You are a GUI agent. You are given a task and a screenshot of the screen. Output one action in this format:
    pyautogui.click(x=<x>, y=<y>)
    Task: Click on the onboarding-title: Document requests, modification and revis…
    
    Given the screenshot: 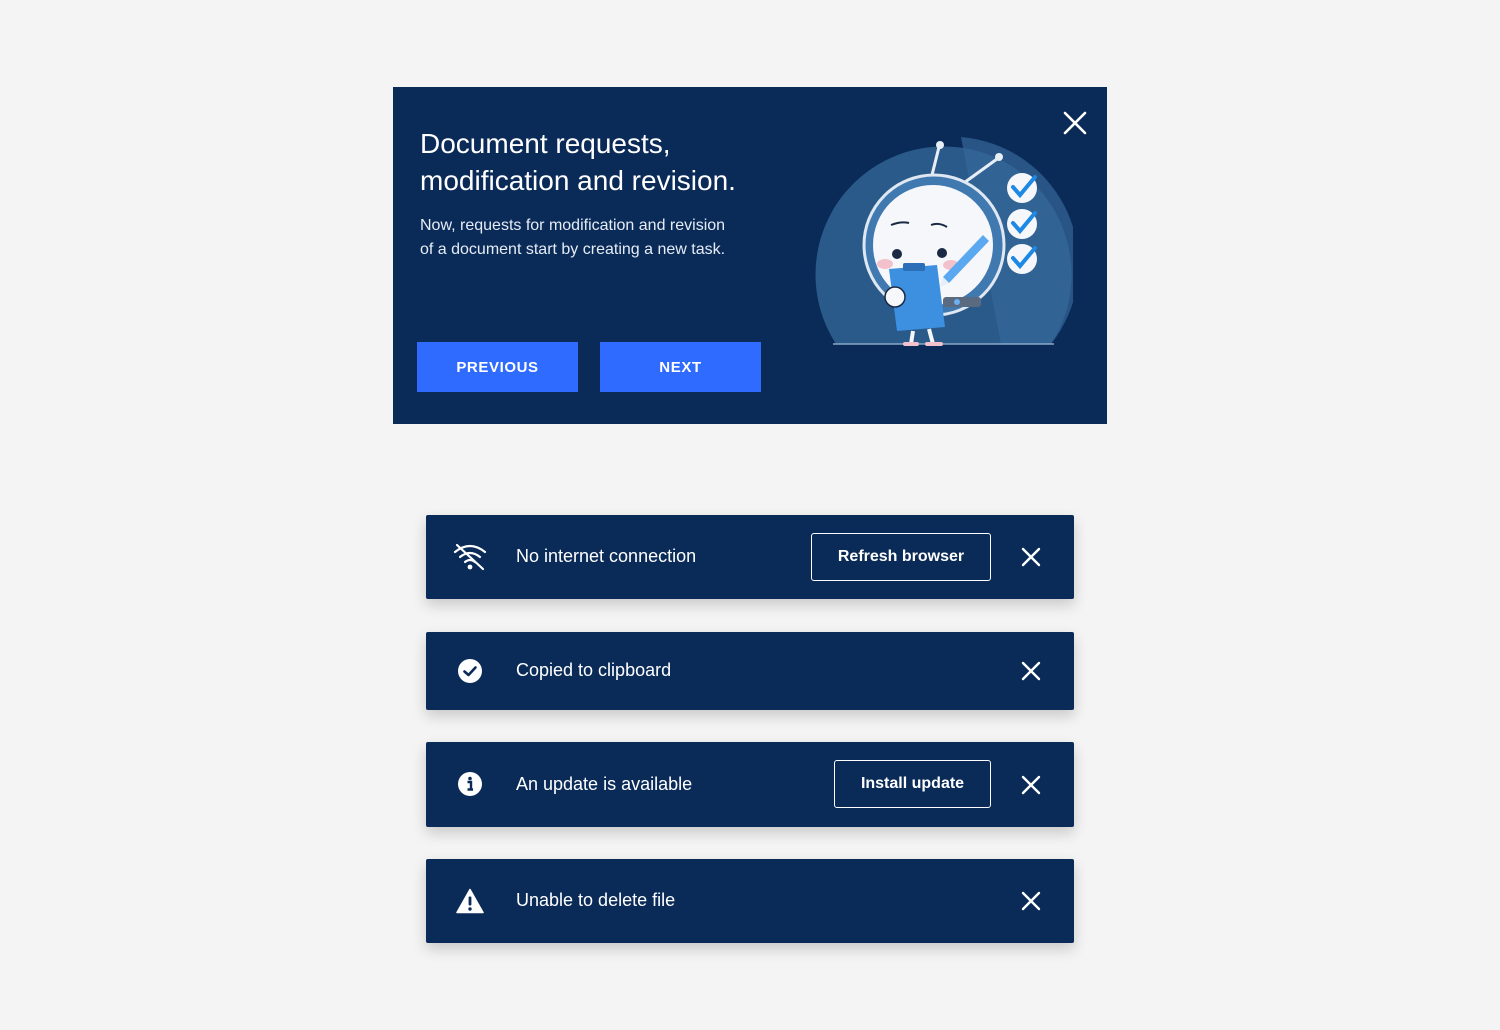 What is the action you would take?
    pyautogui.click(x=610, y=162)
    